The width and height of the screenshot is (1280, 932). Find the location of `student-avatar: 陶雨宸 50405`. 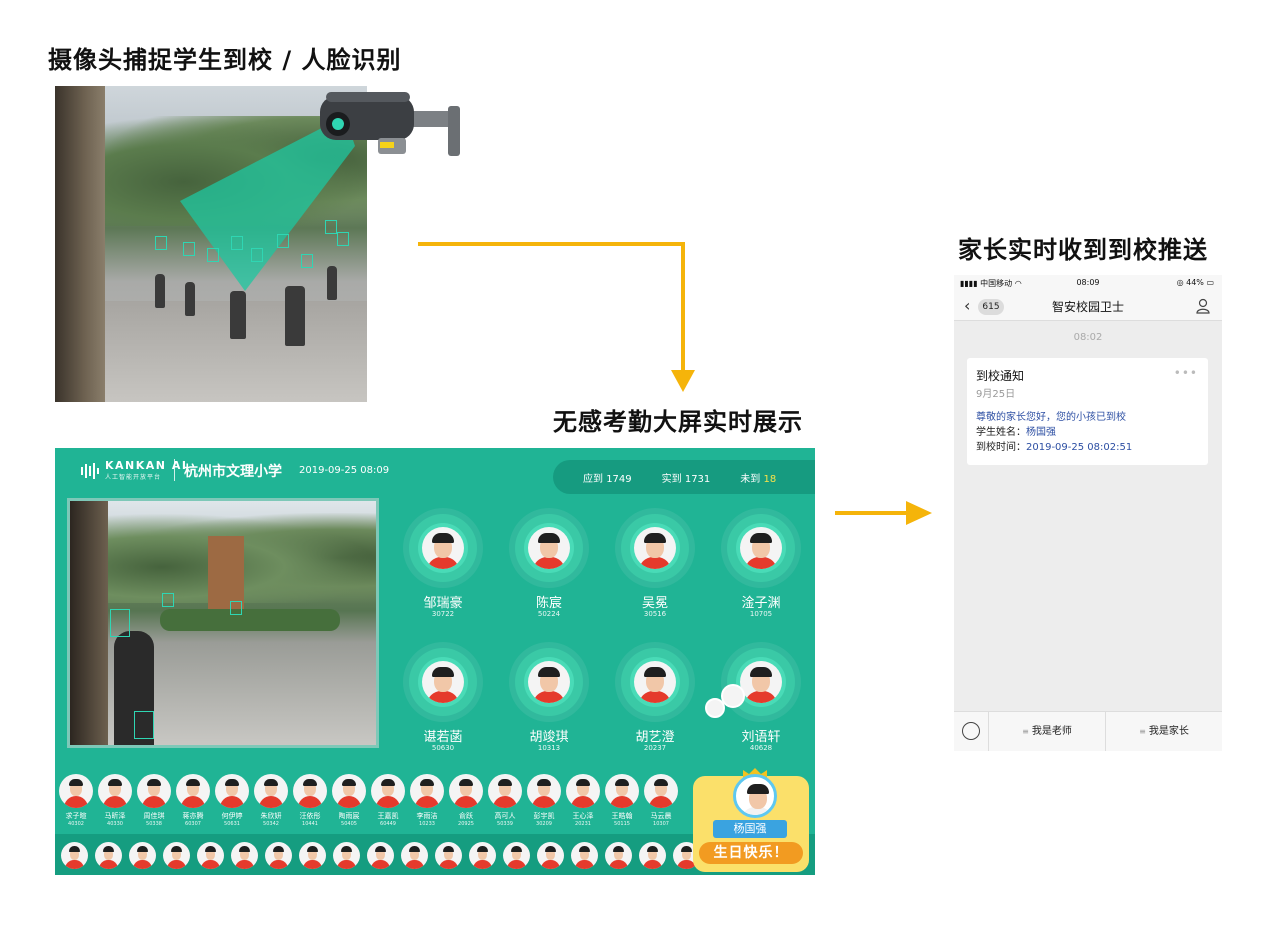

student-avatar: 陶雨宸 50405 is located at coordinates (349, 800).